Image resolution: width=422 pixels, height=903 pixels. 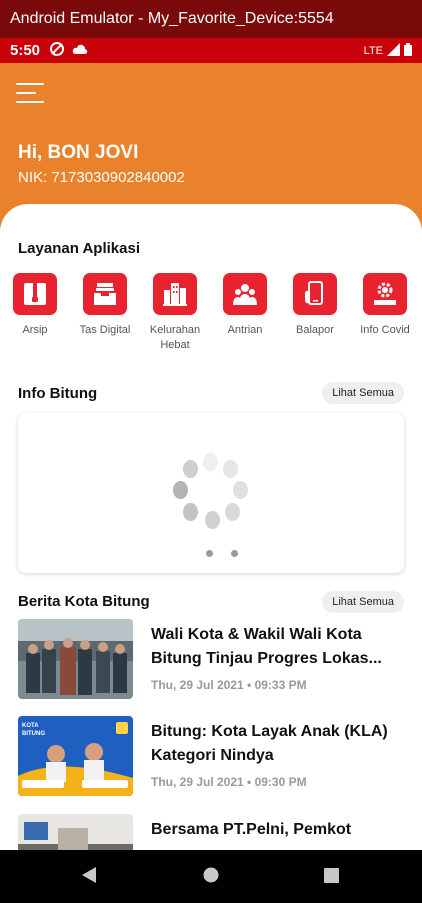 What do you see at coordinates (231, 553) in the screenshot?
I see `carousel-dots` at bounding box center [231, 553].